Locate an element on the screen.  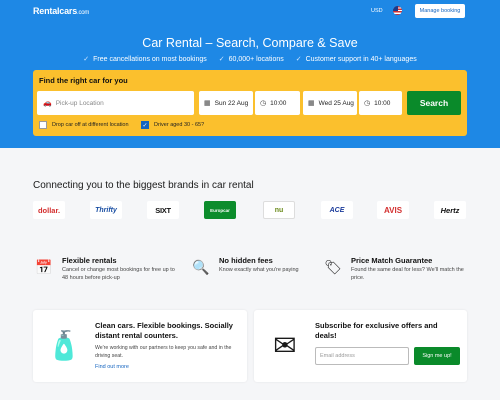
find-out-more-link: Find out more is located at coordinates (112, 367).